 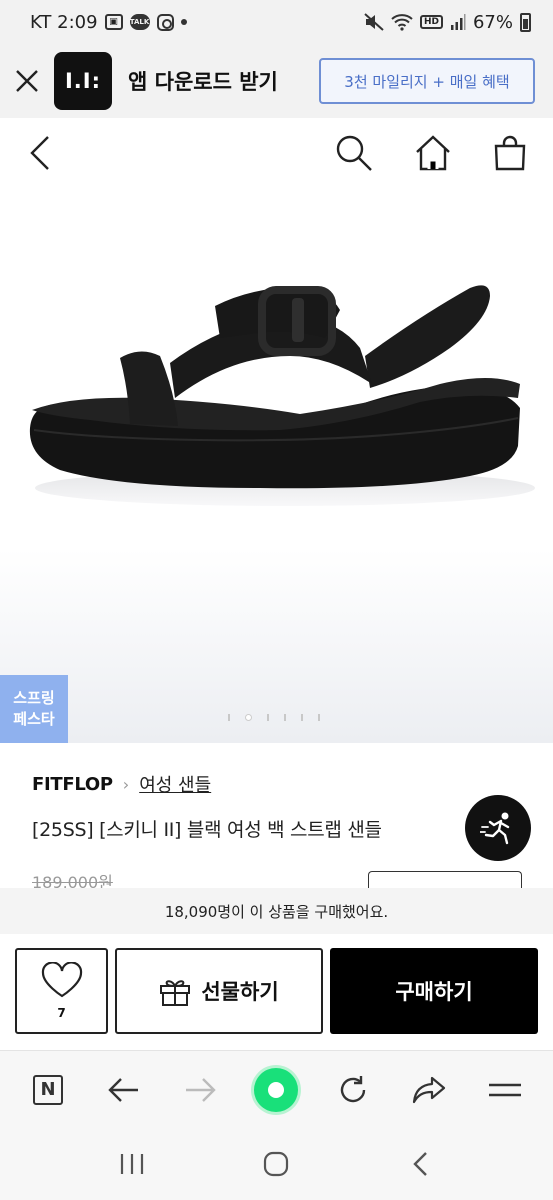 What do you see at coordinates (458, 22) in the screenshot?
I see `signal-icon` at bounding box center [458, 22].